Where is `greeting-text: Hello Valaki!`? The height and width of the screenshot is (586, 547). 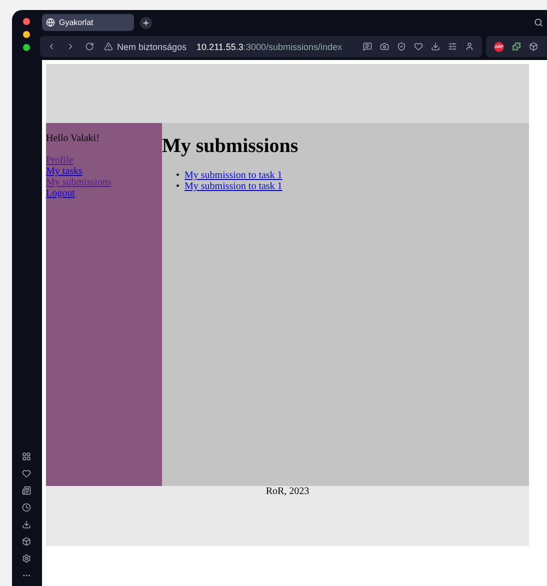 greeting-text: Hello Valaki! is located at coordinates (73, 138).